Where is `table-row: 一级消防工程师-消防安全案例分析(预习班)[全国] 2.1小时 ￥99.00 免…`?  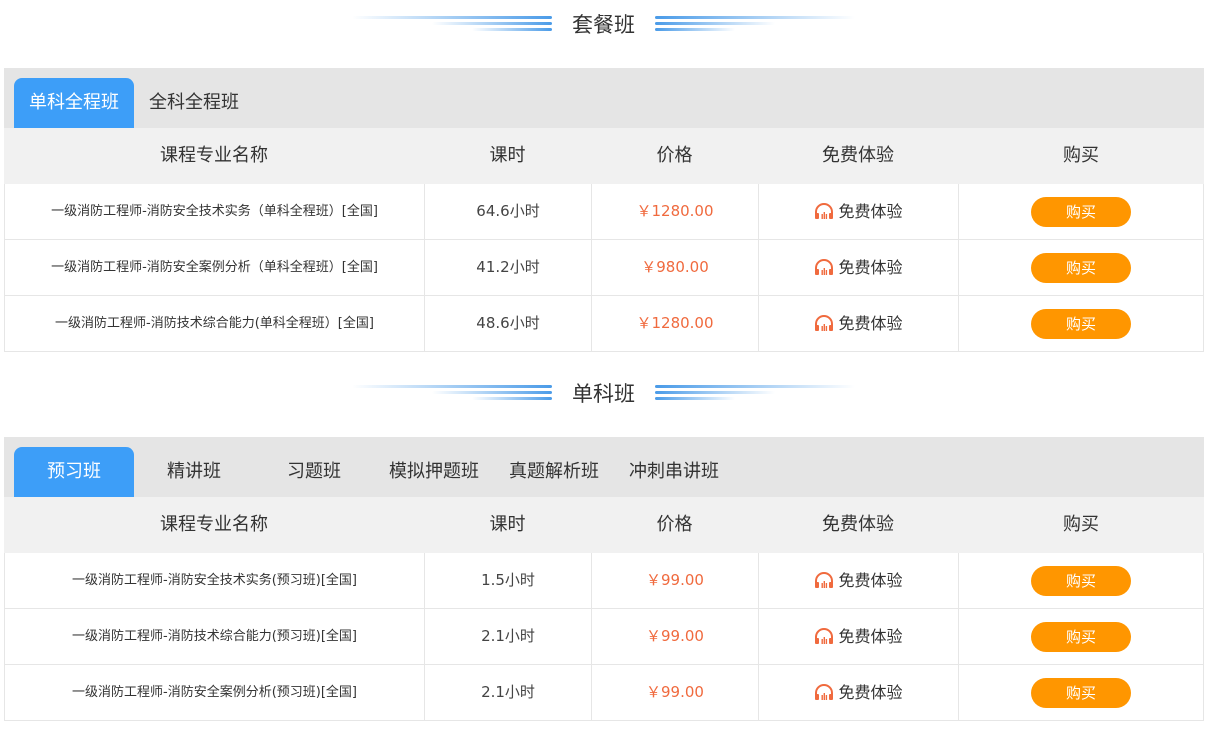
table-row: 一级消防工程师-消防安全案例分析(预习班)[全国] 2.1小时 ￥99.00 免… is located at coordinates (604, 693).